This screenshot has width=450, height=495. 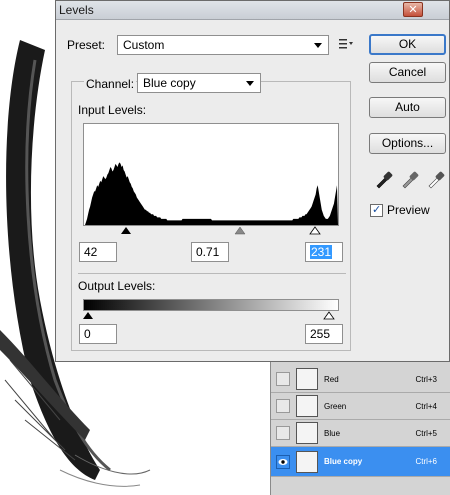 What do you see at coordinates (407, 44) in the screenshot?
I see `ok-button: OK` at bounding box center [407, 44].